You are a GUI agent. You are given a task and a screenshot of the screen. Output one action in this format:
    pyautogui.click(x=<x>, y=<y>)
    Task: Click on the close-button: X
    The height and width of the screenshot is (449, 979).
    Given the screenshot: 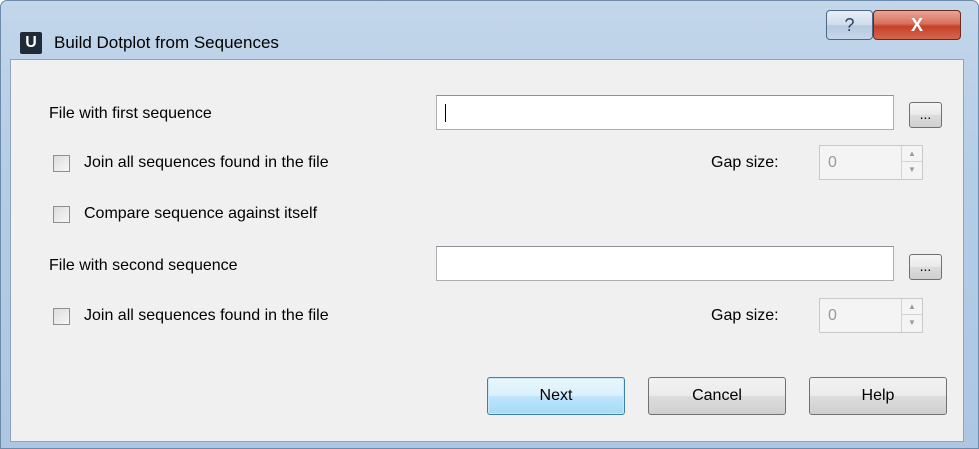 What is the action you would take?
    pyautogui.click(x=917, y=25)
    